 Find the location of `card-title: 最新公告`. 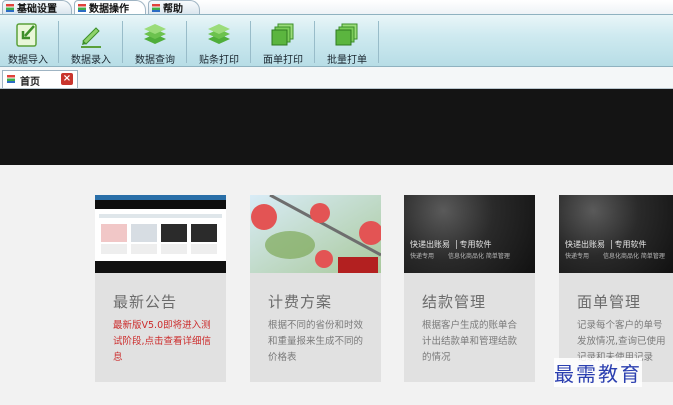

card-title: 最新公告 is located at coordinates (145, 302).